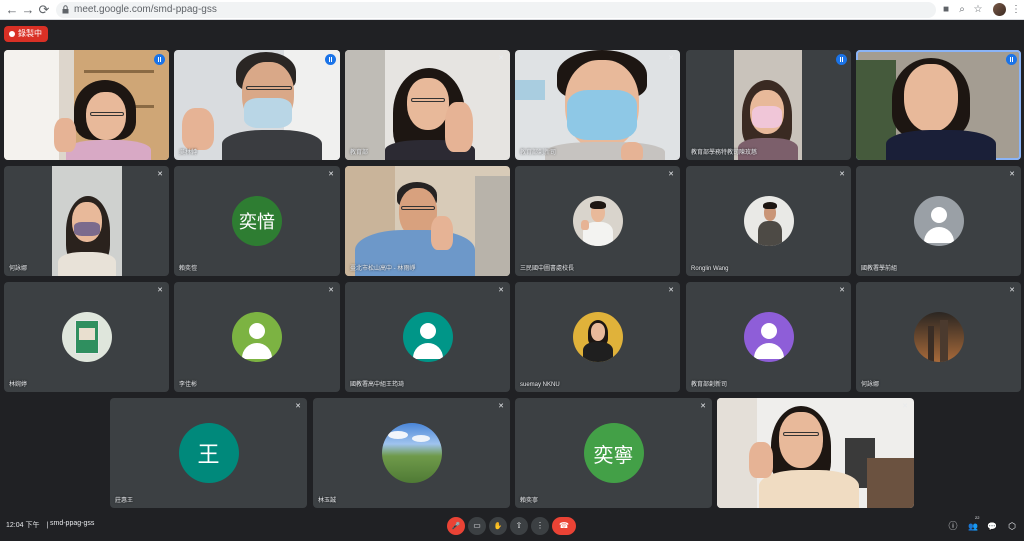 The image size is (1024, 541). I want to click on participant-tile: ✕ 國教署高中組王筠琦, so click(427, 337).